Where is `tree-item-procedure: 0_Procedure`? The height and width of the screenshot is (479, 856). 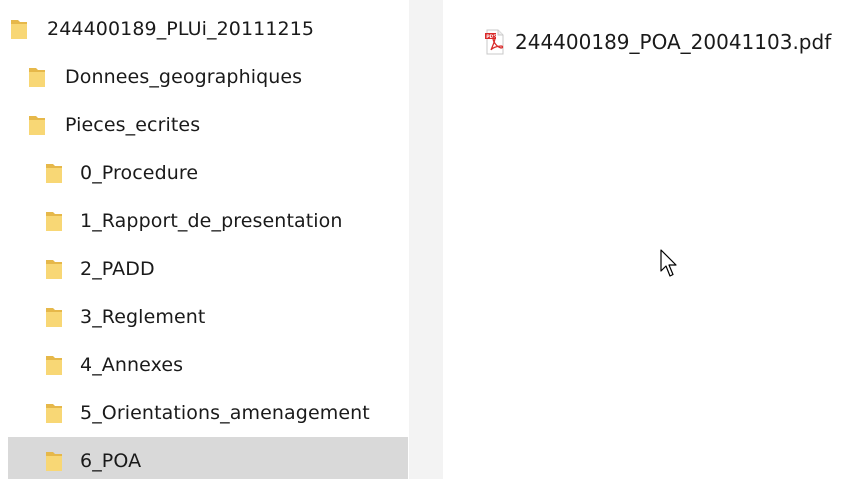 tree-item-procedure: 0_Procedure is located at coordinates (208, 172).